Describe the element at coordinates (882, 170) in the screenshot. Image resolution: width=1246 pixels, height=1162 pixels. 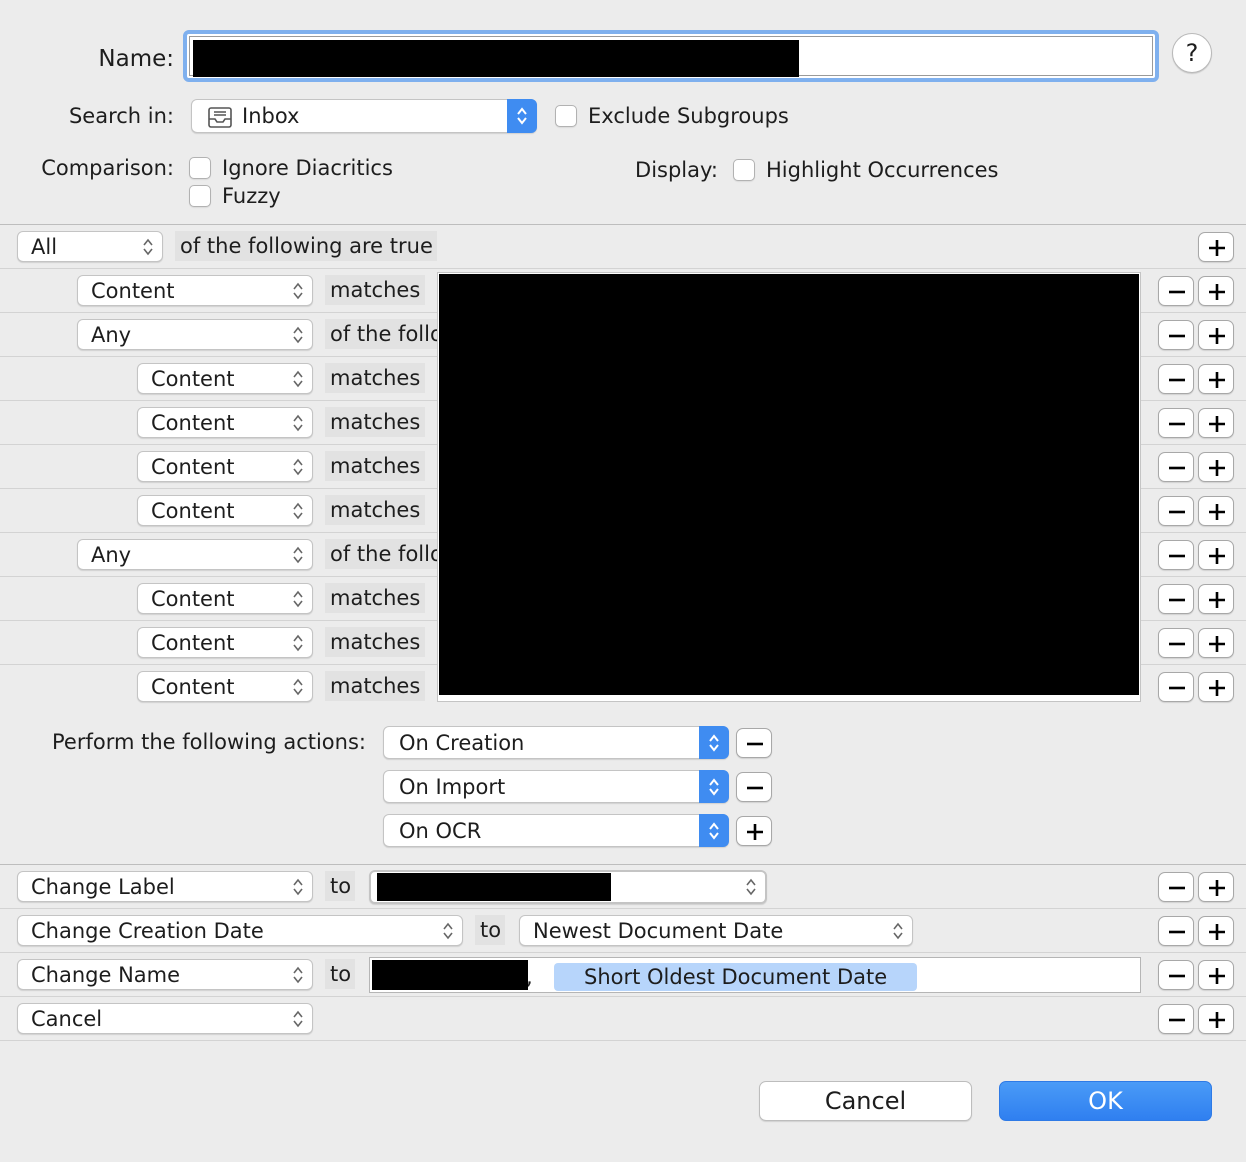
I see `highlight-occurrences-label: Highlight Occurrences` at that location.